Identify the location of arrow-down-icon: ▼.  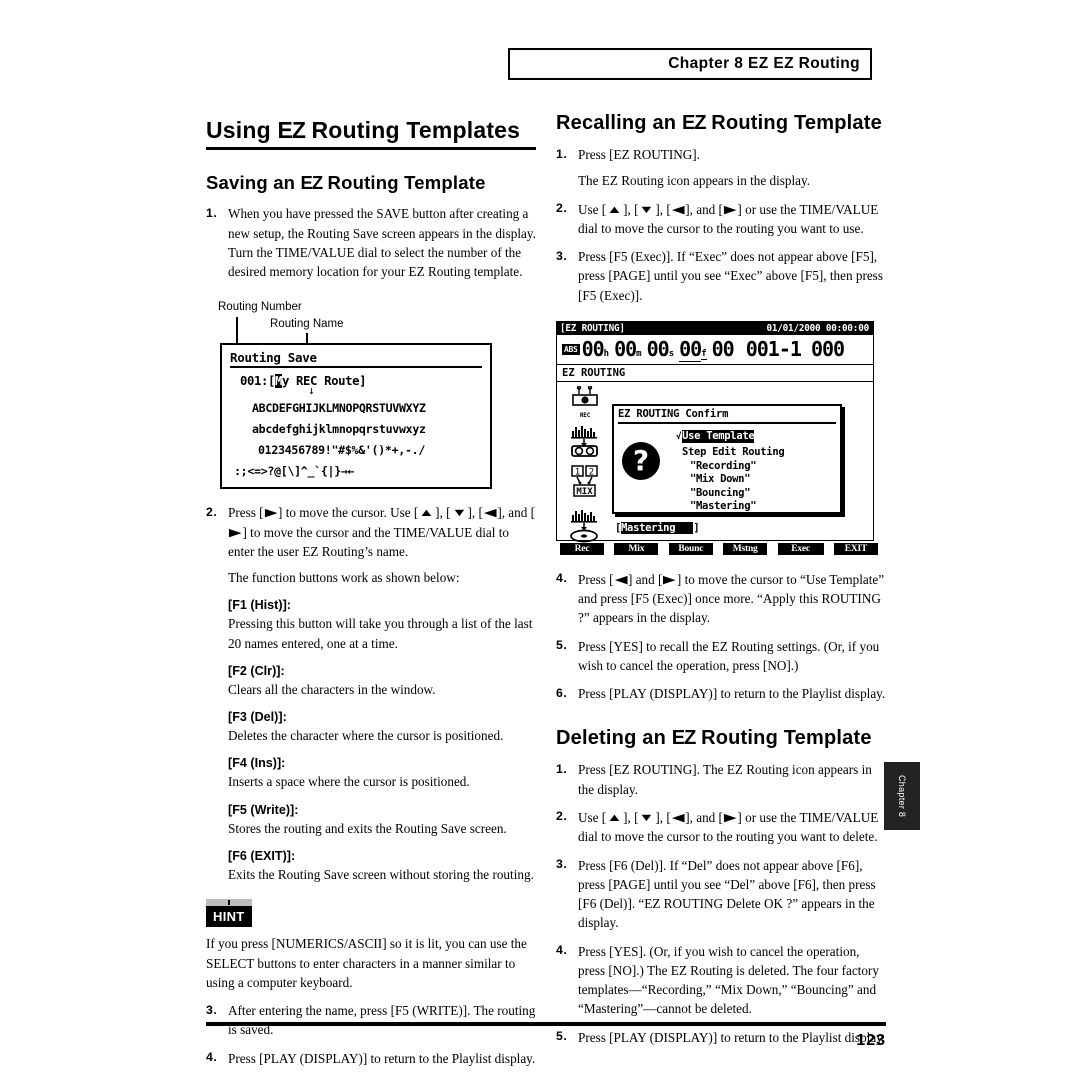
(647, 817).